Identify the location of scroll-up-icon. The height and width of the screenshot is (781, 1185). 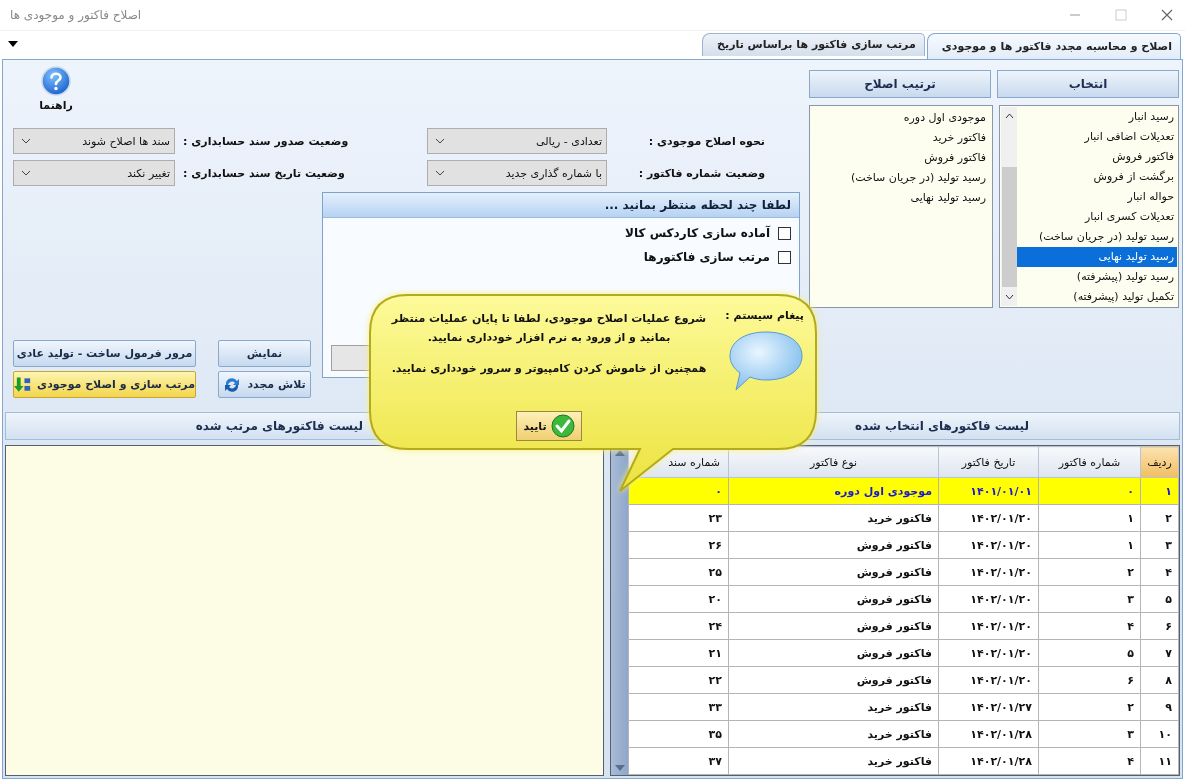
(1009, 116).